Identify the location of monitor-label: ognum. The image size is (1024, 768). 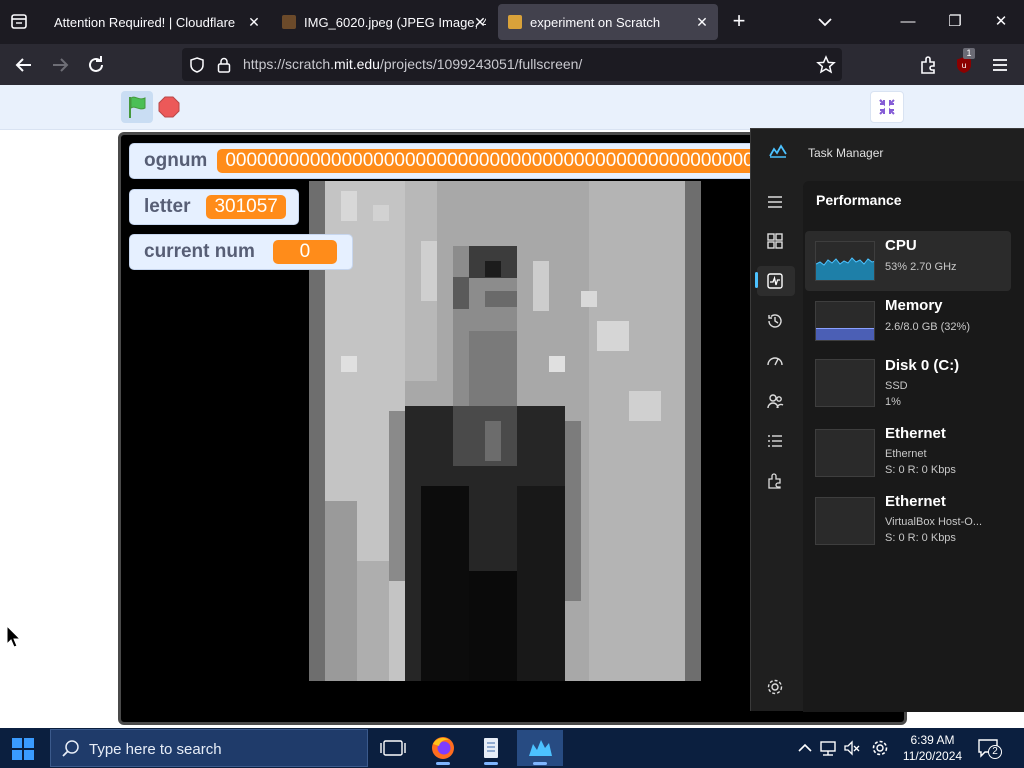
(176, 160).